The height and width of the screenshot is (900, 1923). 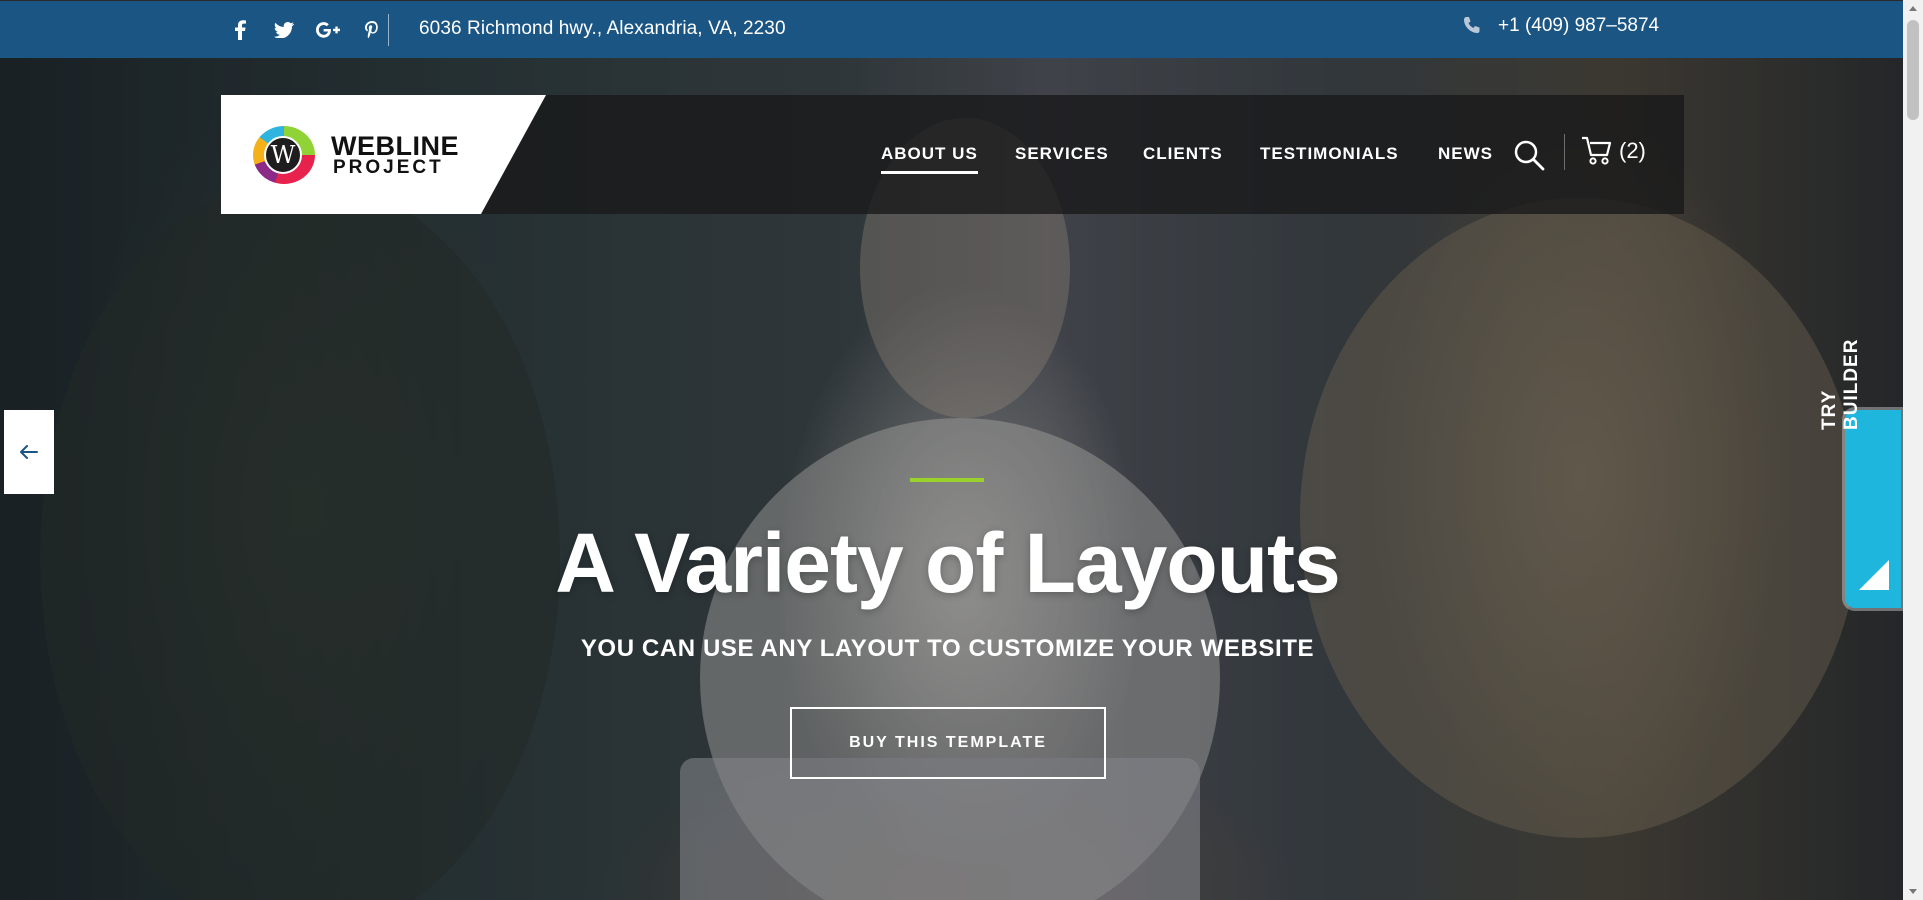 I want to click on slider-prev-button, so click(x=29, y=452).